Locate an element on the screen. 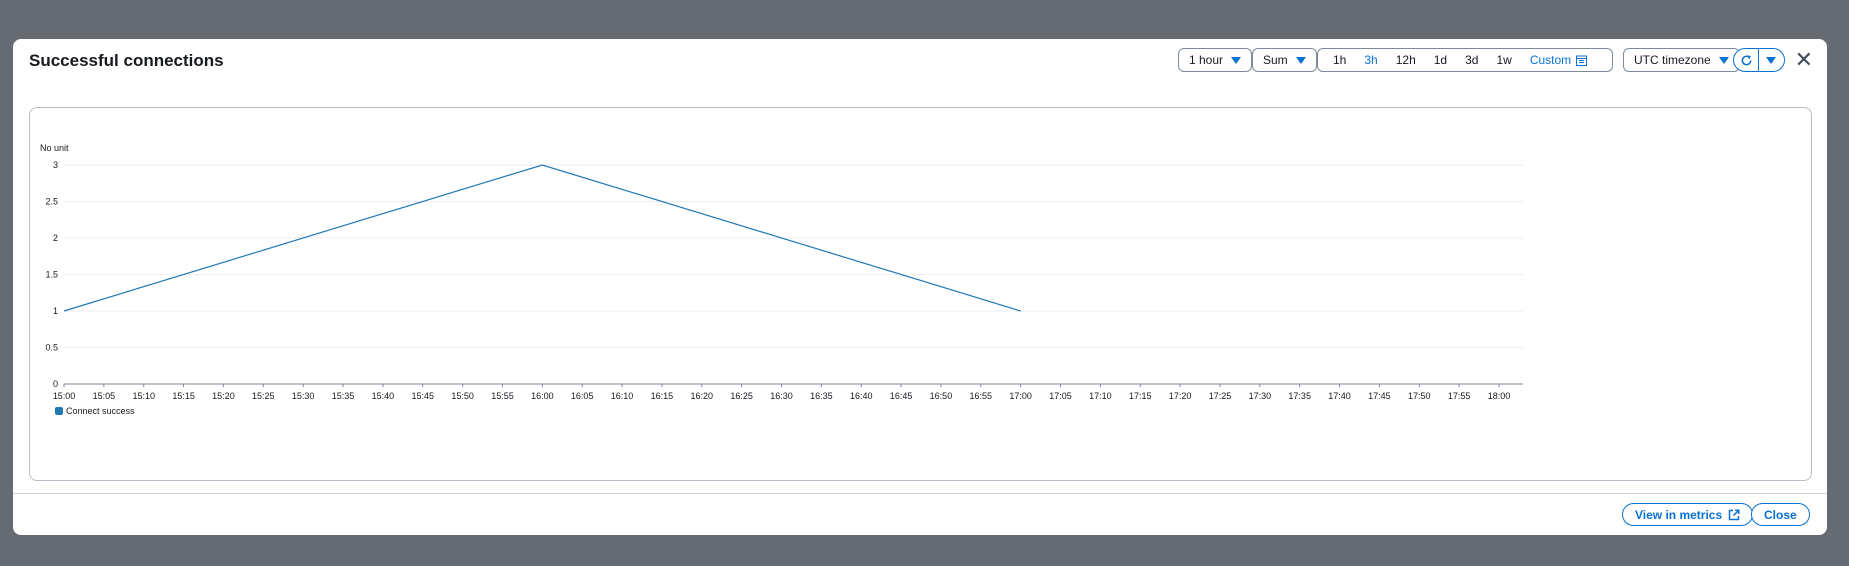  x-tick-label: 16:25 is located at coordinates (741, 396).